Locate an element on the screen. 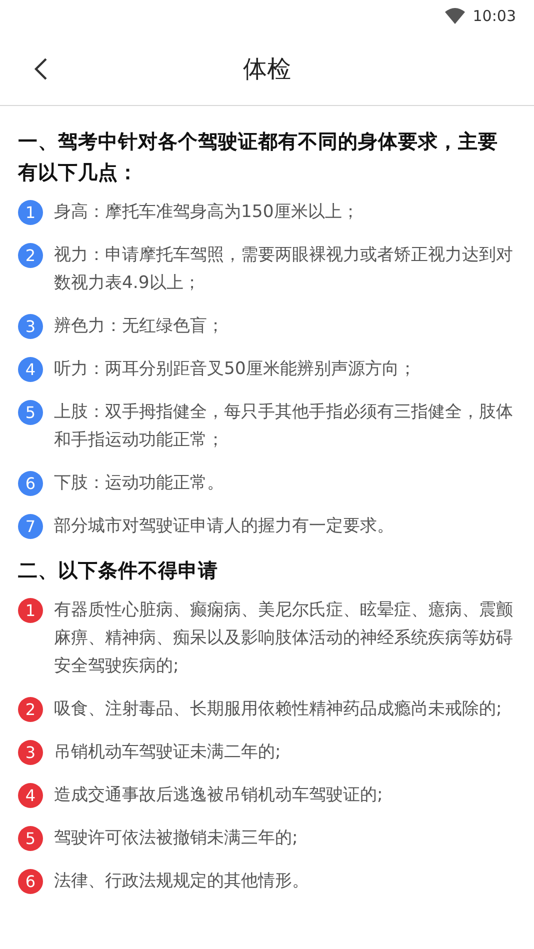 The height and width of the screenshot is (949, 534). page-title: 体检 is located at coordinates (267, 69).